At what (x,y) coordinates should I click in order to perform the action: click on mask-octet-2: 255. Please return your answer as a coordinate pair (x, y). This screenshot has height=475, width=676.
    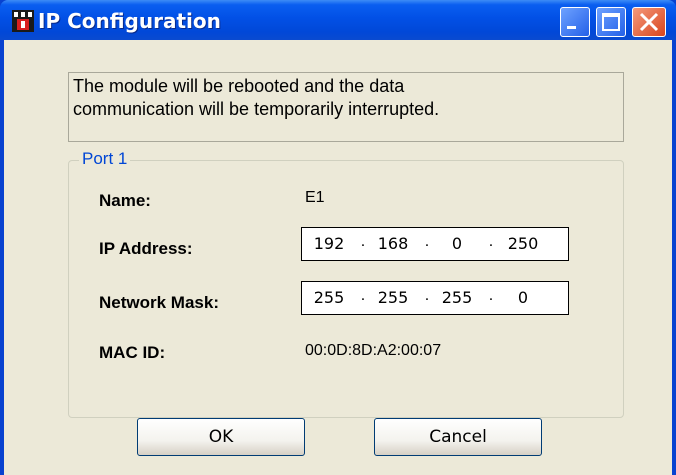
    Looking at the image, I should click on (393, 297).